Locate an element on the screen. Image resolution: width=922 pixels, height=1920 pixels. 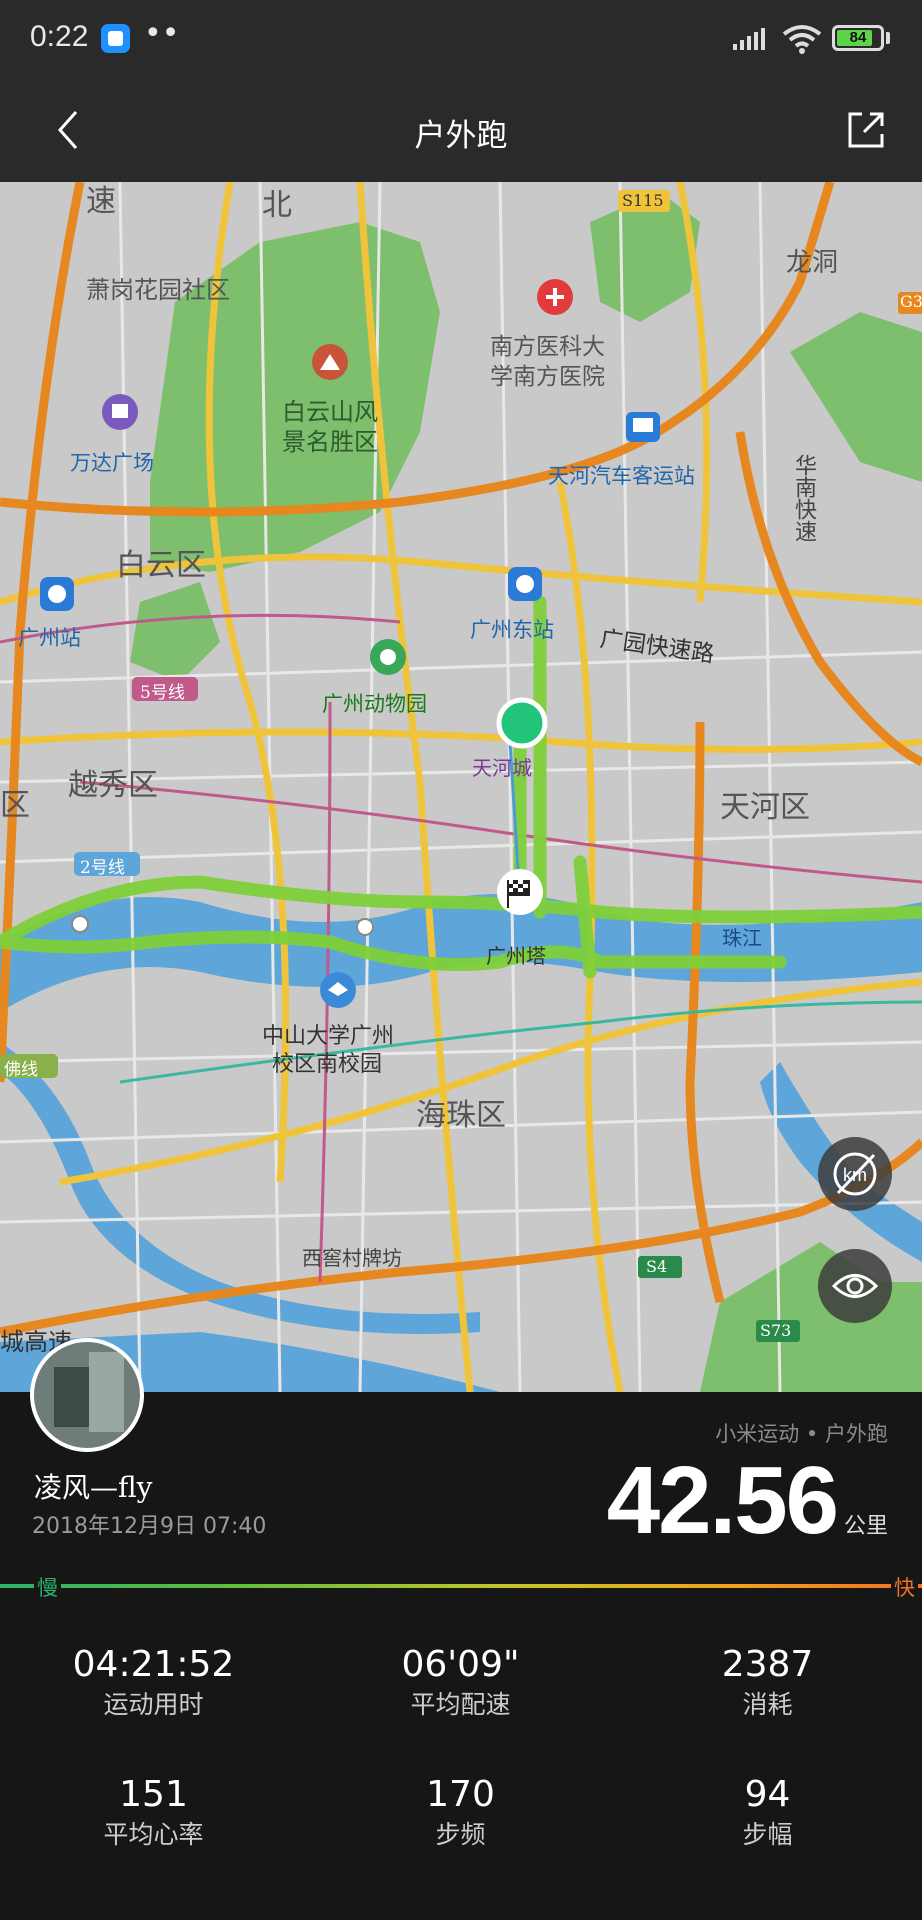
map-label: 越秀区 is located at coordinates (113, 785).